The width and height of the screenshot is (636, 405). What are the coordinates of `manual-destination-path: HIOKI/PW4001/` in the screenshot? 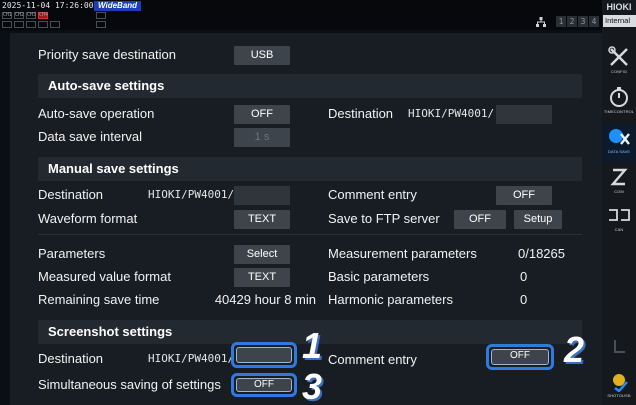 It's located at (191, 194).